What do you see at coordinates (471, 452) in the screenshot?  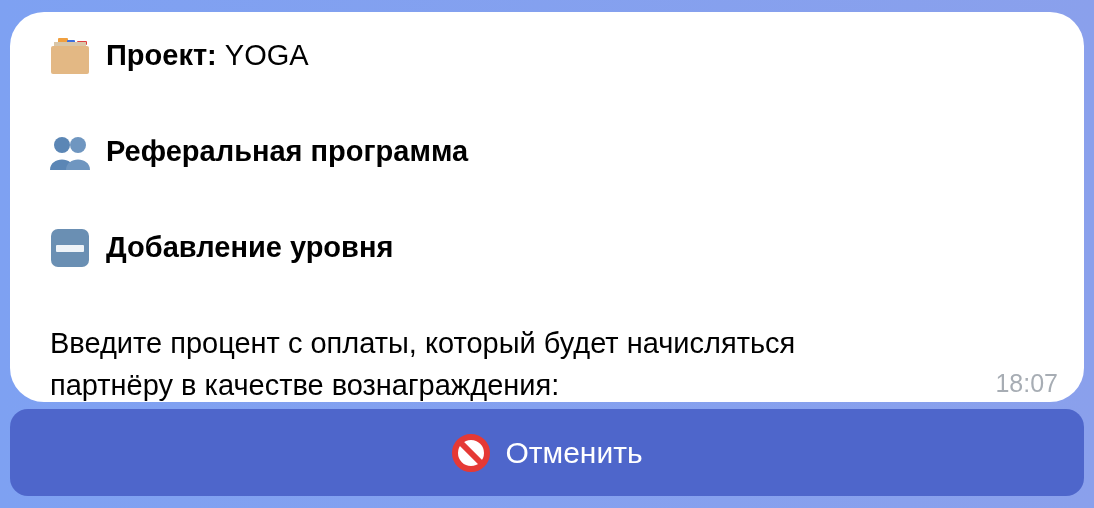 I see `prohibited-icon` at bounding box center [471, 452].